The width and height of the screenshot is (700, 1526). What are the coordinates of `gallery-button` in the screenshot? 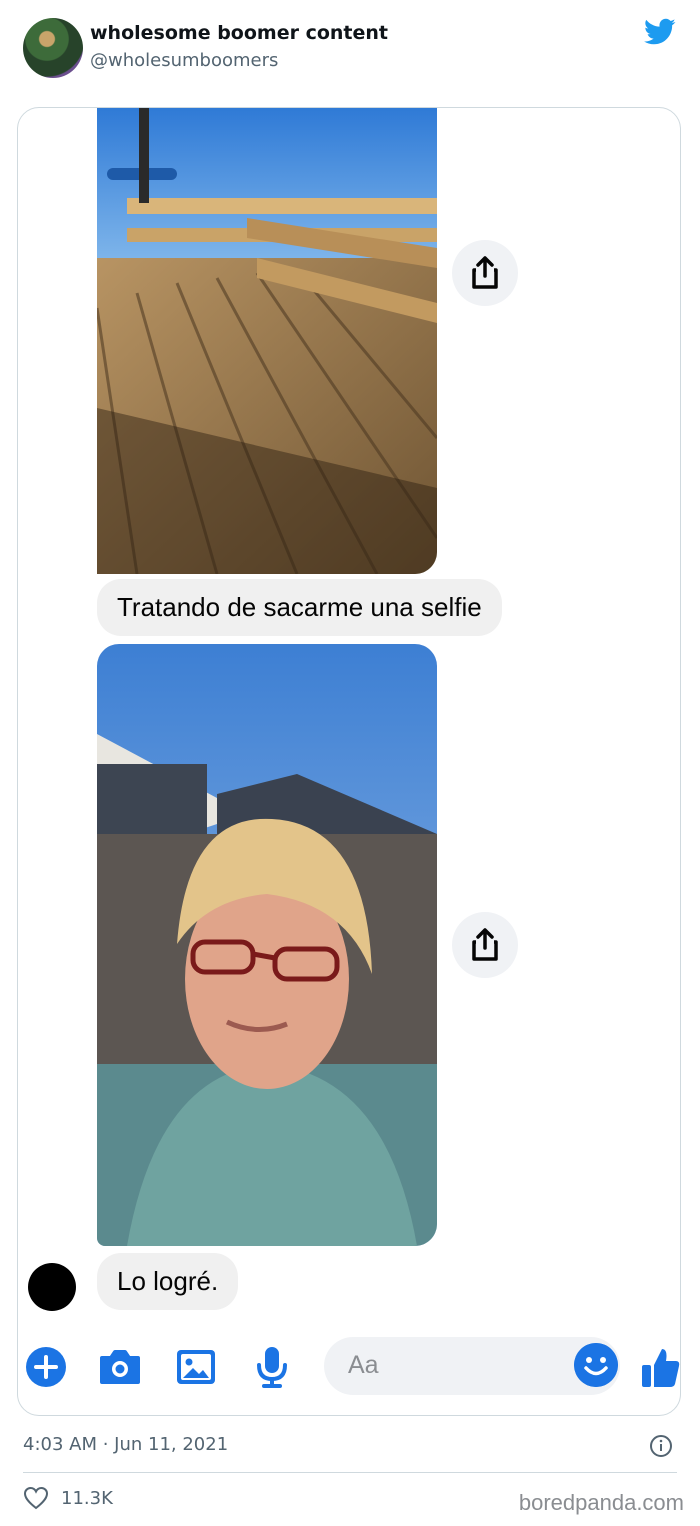 It's located at (196, 1367).